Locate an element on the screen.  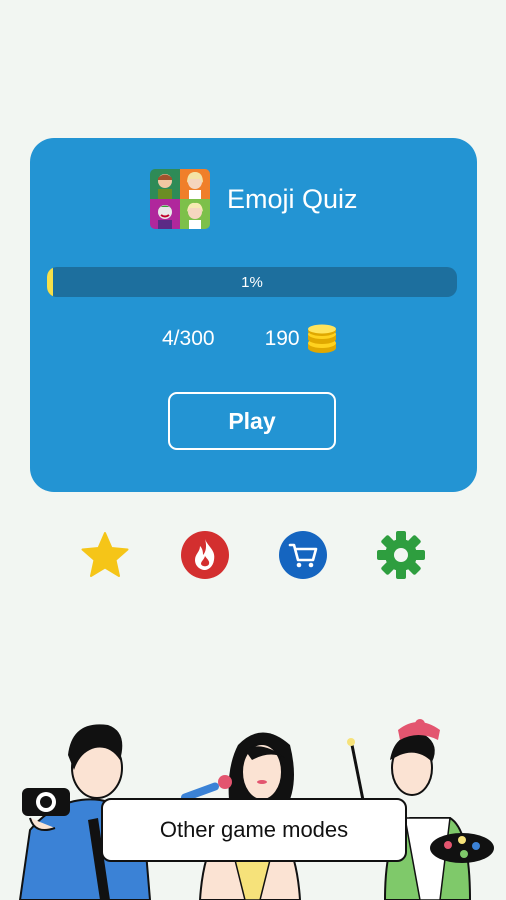
progress-label: 1% is located at coordinates (252, 282).